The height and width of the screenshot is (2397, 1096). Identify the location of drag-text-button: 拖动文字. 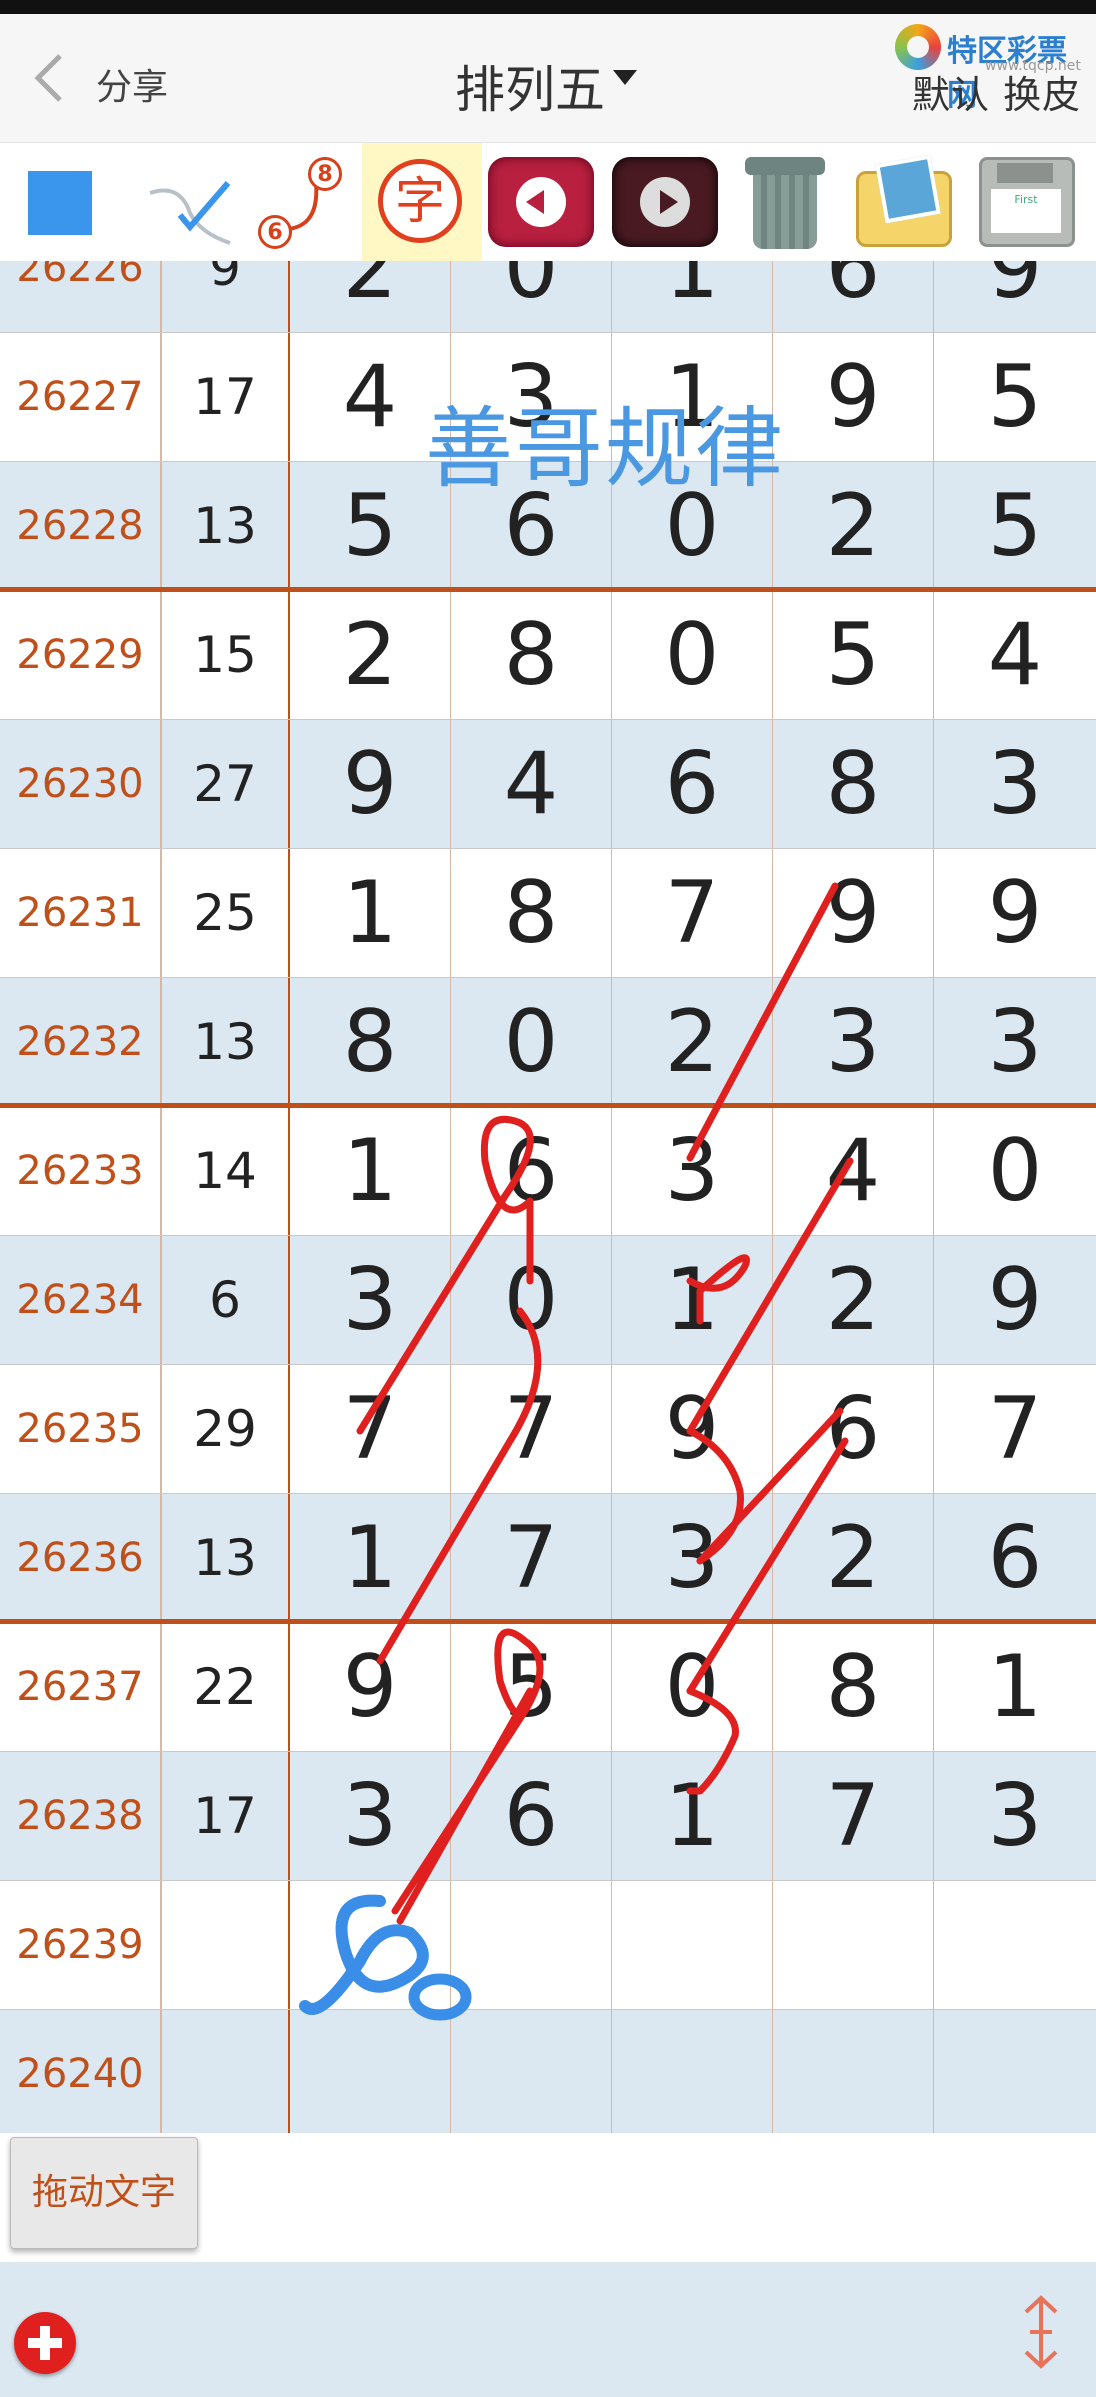
(104, 2193).